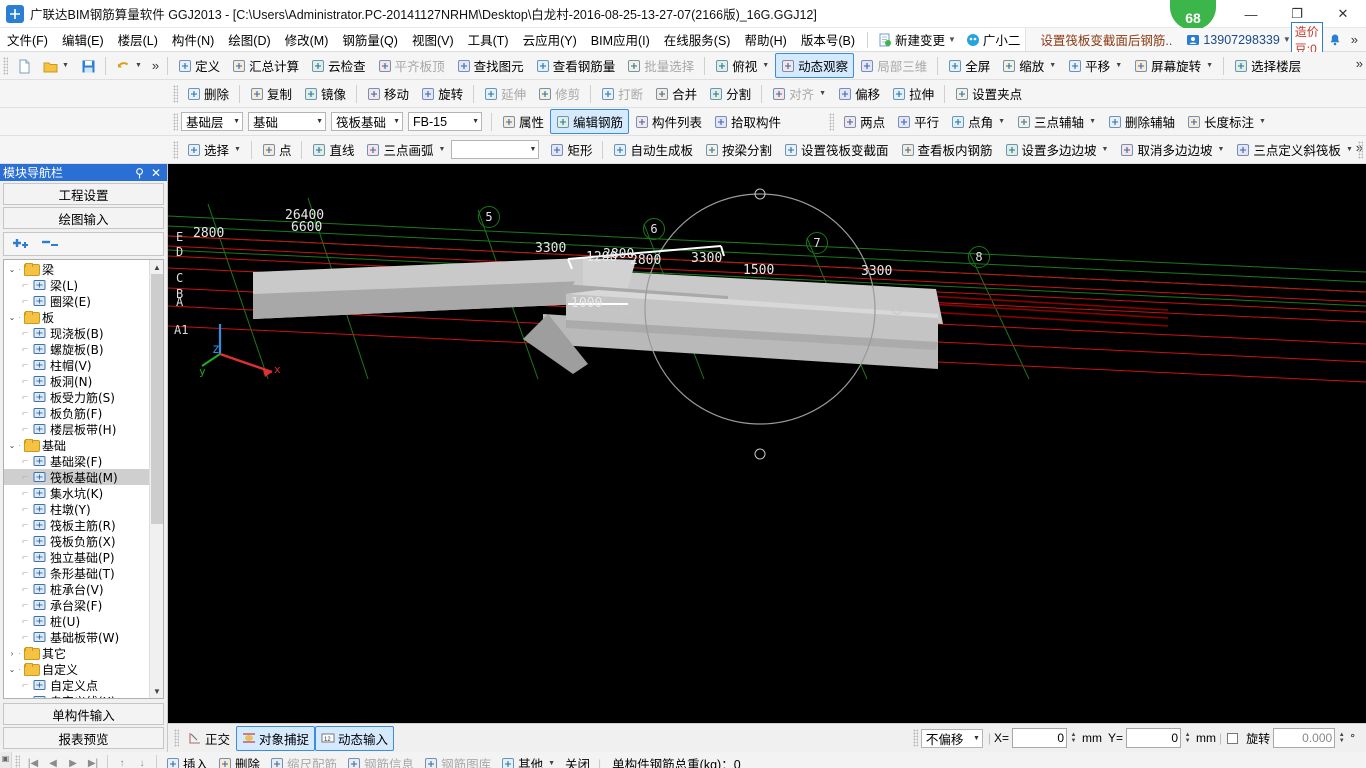 This screenshot has width=1366, height=768. What do you see at coordinates (27, 39) in the screenshot?
I see `menu-item-0: 文件(F)` at bounding box center [27, 39].